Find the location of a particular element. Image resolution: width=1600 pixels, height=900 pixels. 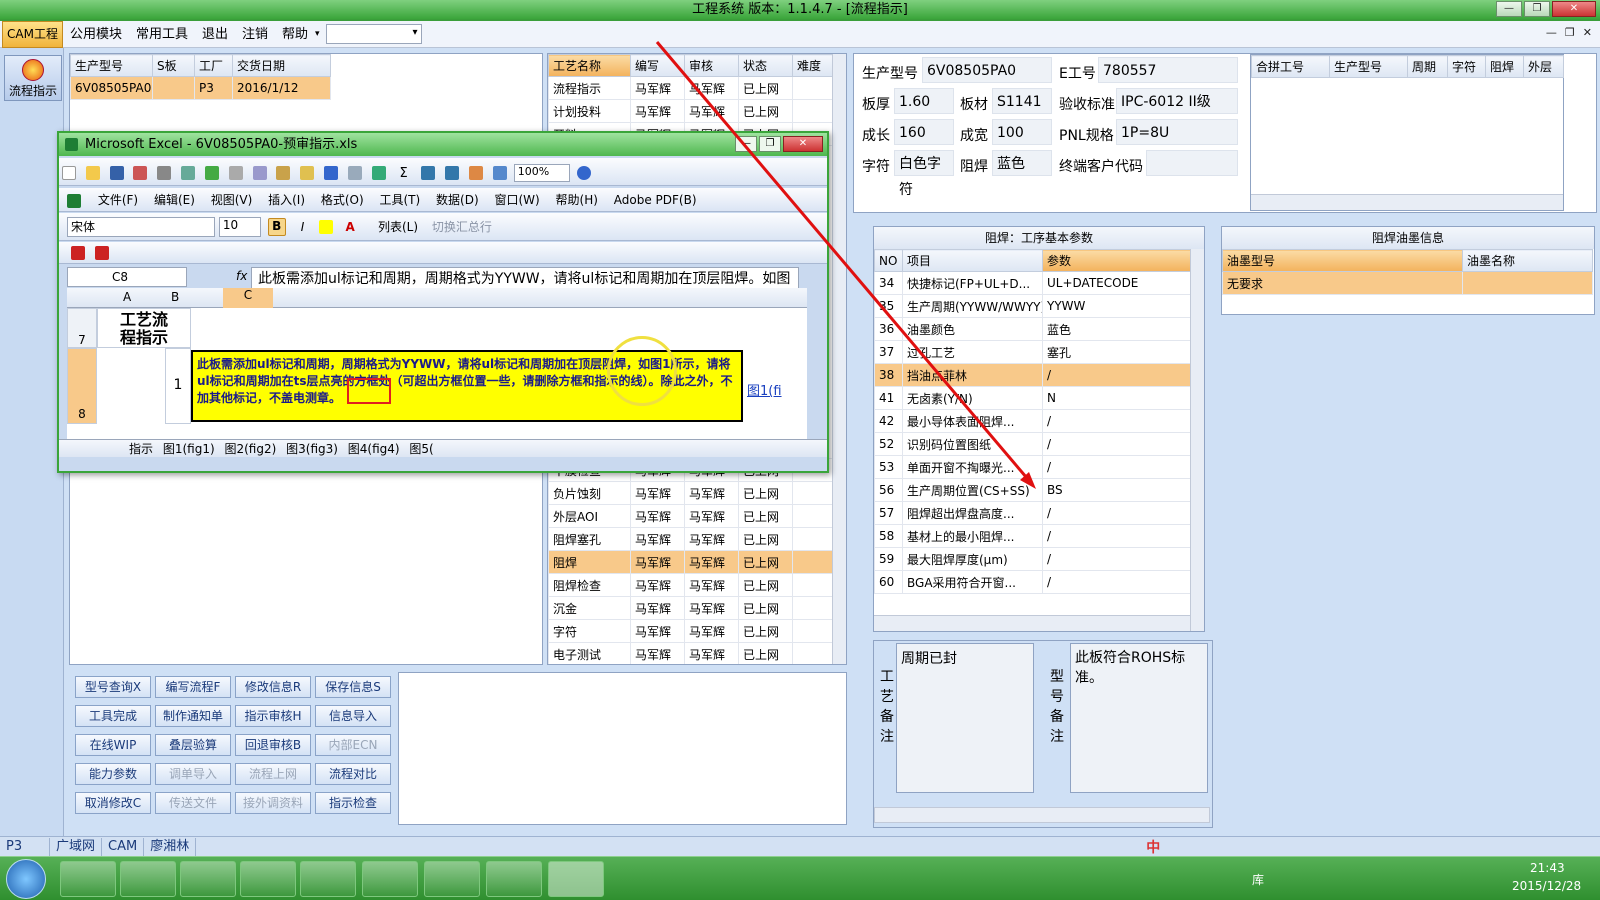

cell: 过孔工艺 is located at coordinates (972, 352).